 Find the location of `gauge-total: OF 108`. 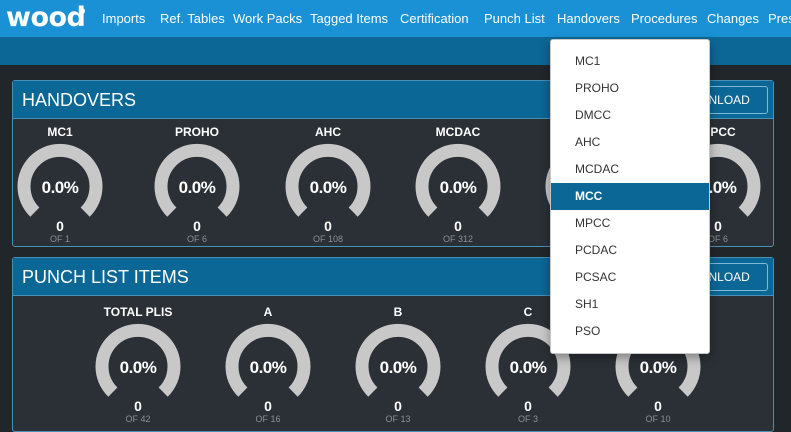

gauge-total: OF 108 is located at coordinates (327, 239).